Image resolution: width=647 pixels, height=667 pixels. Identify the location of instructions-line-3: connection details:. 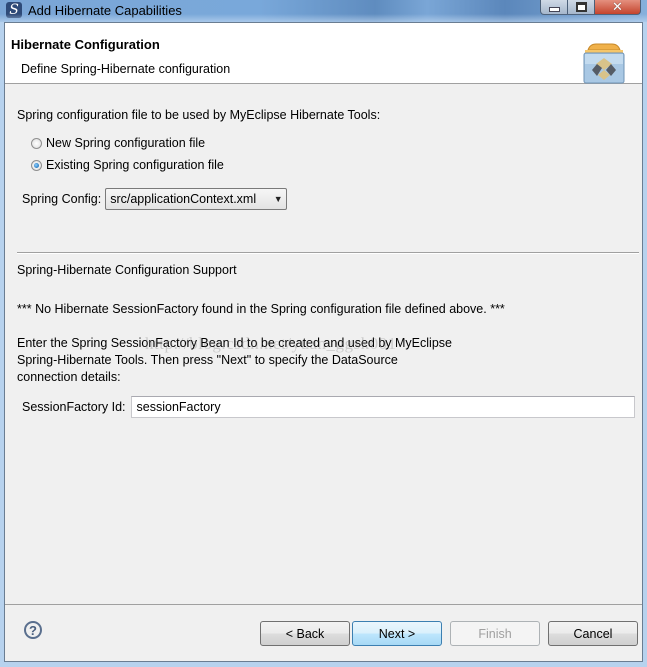
(69, 377).